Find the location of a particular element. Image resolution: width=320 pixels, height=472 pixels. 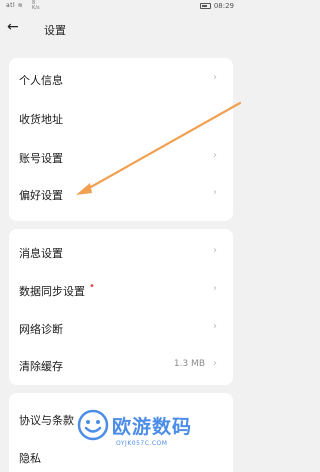

settings-item-network-diagnosis: 网络诊断 › is located at coordinates (121, 328).